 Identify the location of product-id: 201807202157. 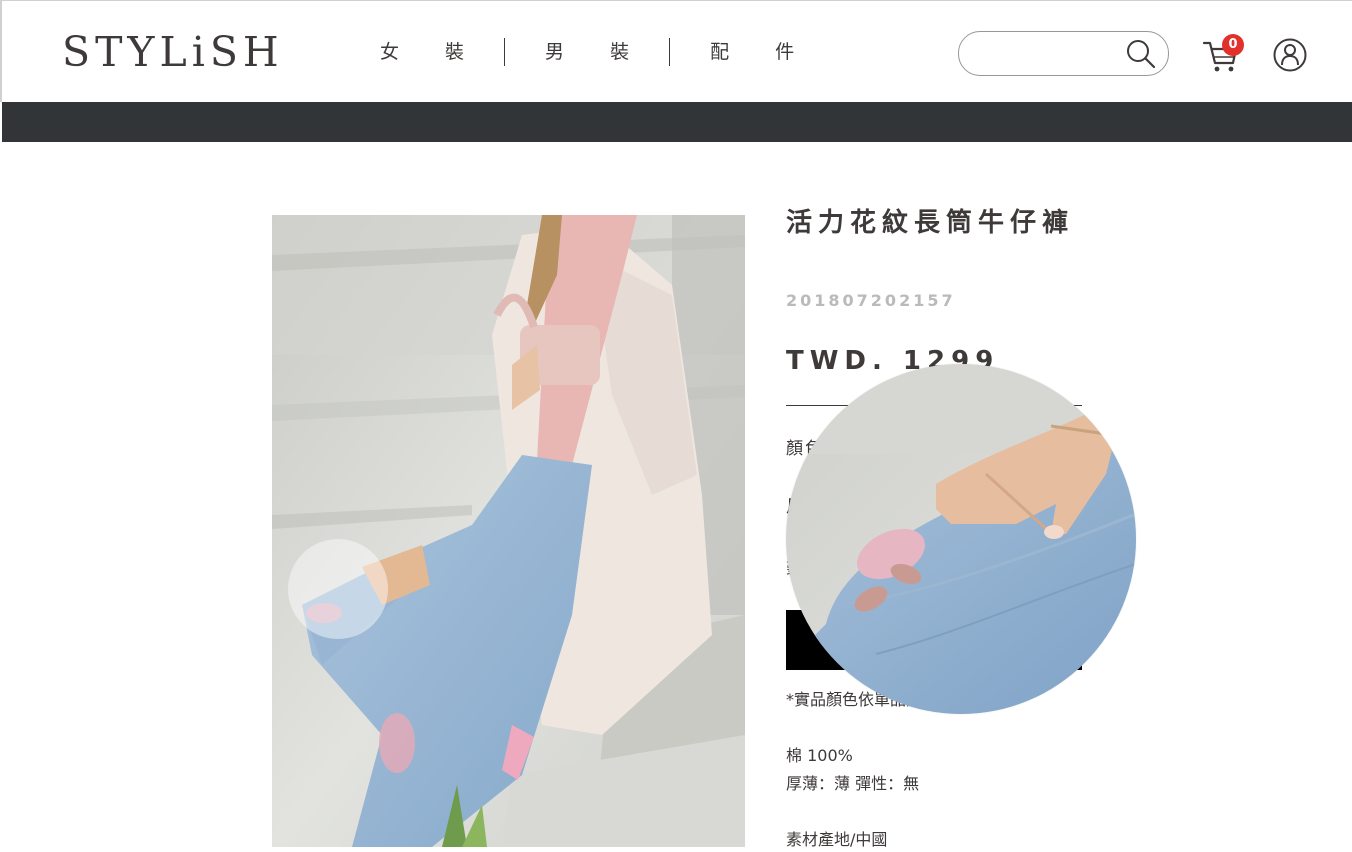
(871, 300).